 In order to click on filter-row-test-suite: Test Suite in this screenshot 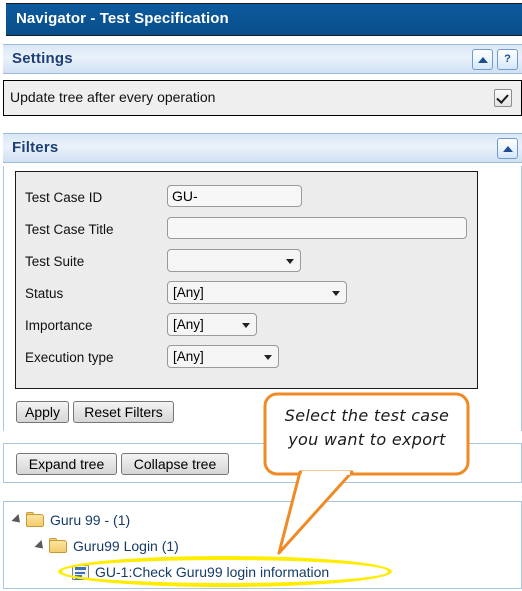, I will do `click(250, 263)`.